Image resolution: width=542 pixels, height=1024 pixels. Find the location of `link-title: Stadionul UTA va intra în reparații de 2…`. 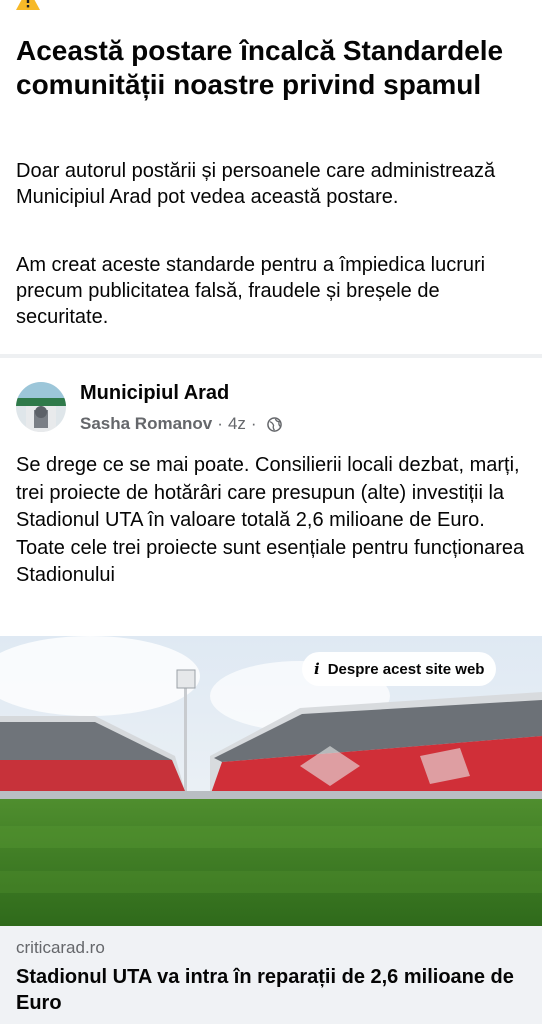

link-title: Stadionul UTA va intra în reparații de 2… is located at coordinates (265, 990).